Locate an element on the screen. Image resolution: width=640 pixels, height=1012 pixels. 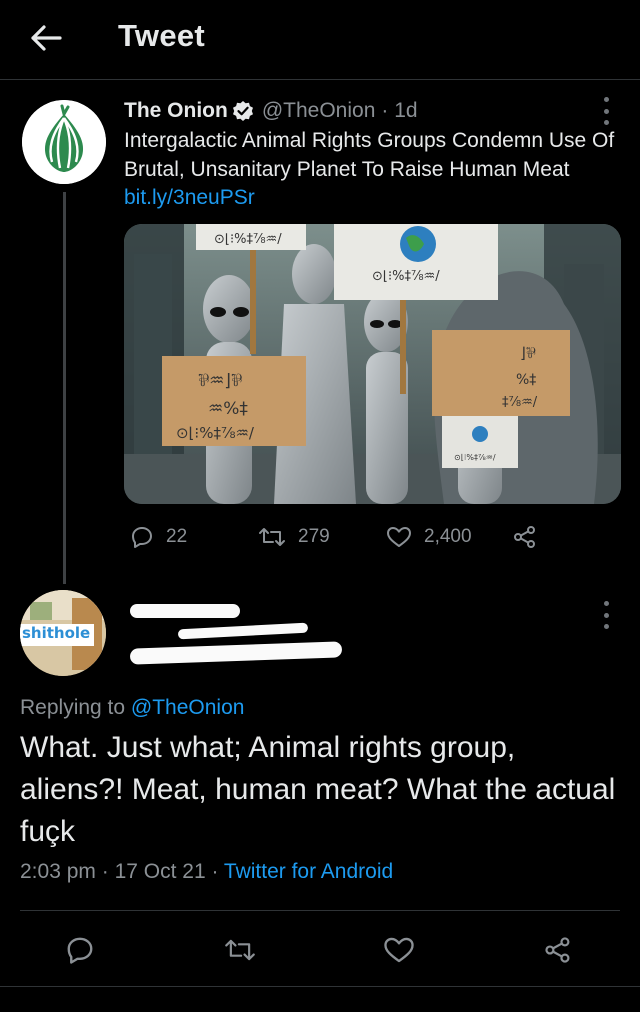
tweet-header: The Onion @TheOnion · 1d is located at coordinates (271, 111).